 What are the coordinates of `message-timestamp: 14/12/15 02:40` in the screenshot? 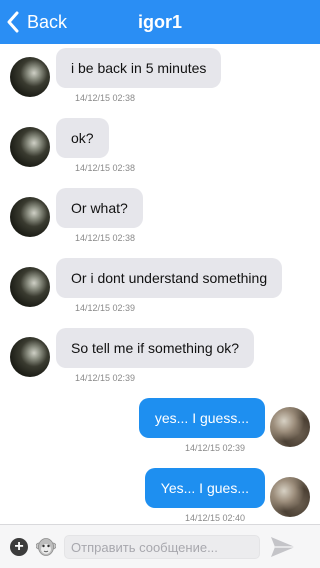 It's located at (214, 518).